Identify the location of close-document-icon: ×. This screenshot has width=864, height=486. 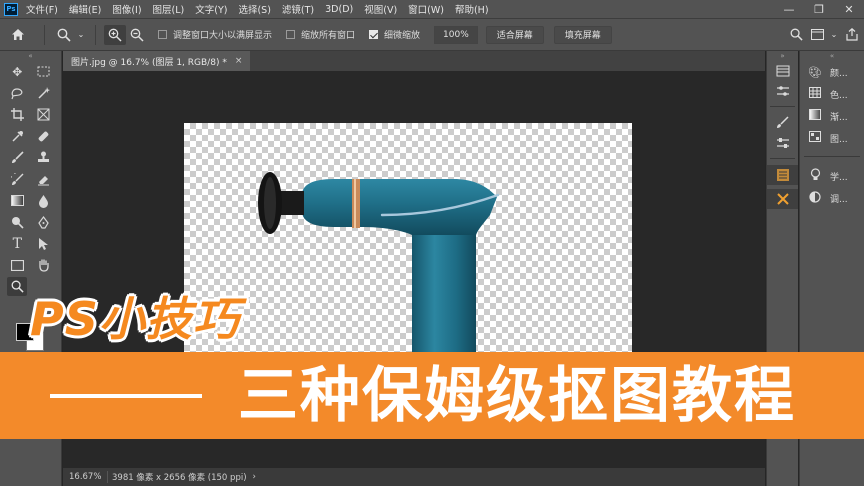
(239, 61).